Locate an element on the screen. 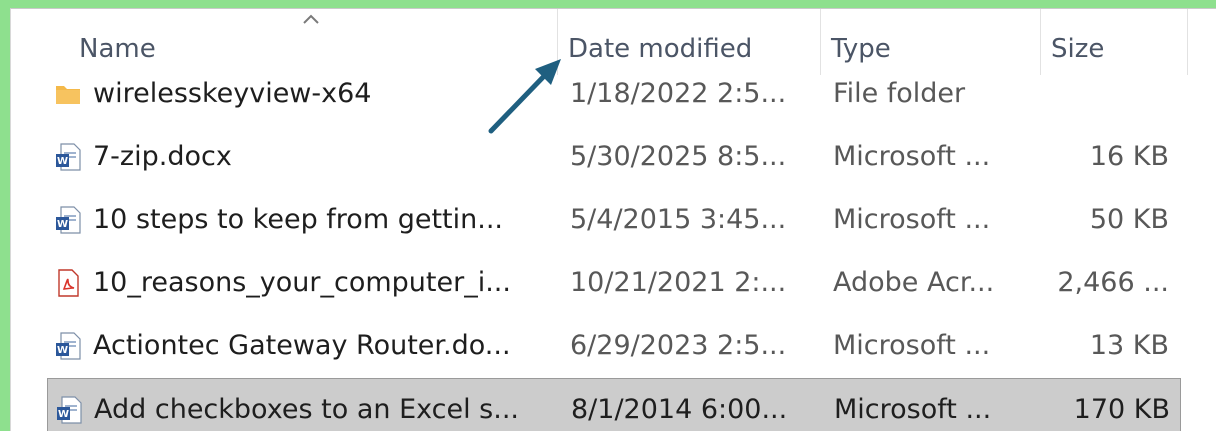 The height and width of the screenshot is (431, 1216). pdf-icon is located at coordinates (68, 283).